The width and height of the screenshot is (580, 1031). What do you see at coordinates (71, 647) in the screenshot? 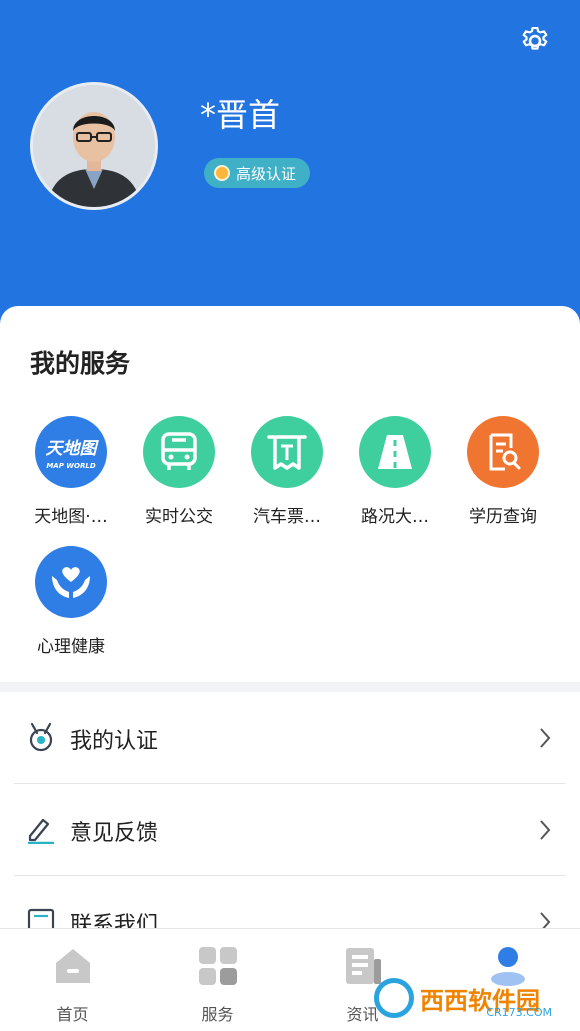
I see `service-label: 心理健康` at bounding box center [71, 647].